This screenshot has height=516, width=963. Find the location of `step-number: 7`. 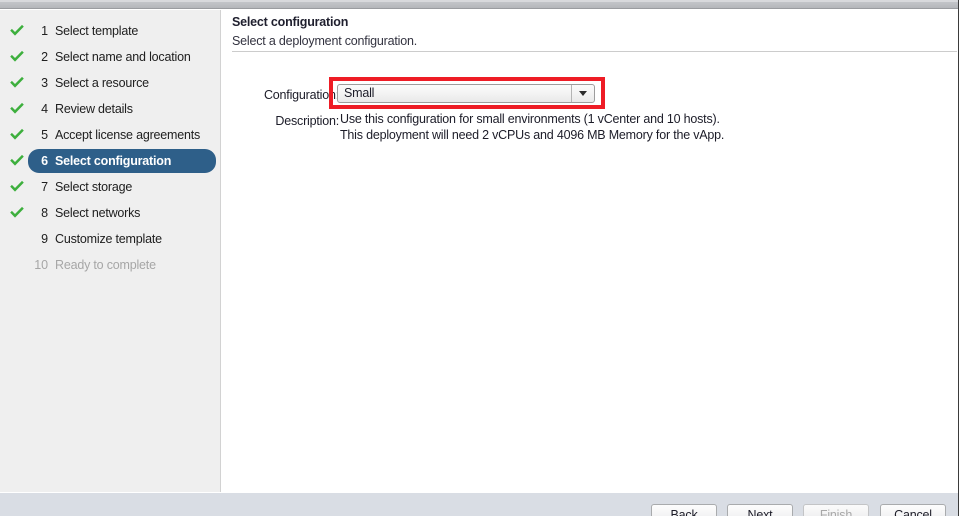

step-number: 7 is located at coordinates (44, 187).